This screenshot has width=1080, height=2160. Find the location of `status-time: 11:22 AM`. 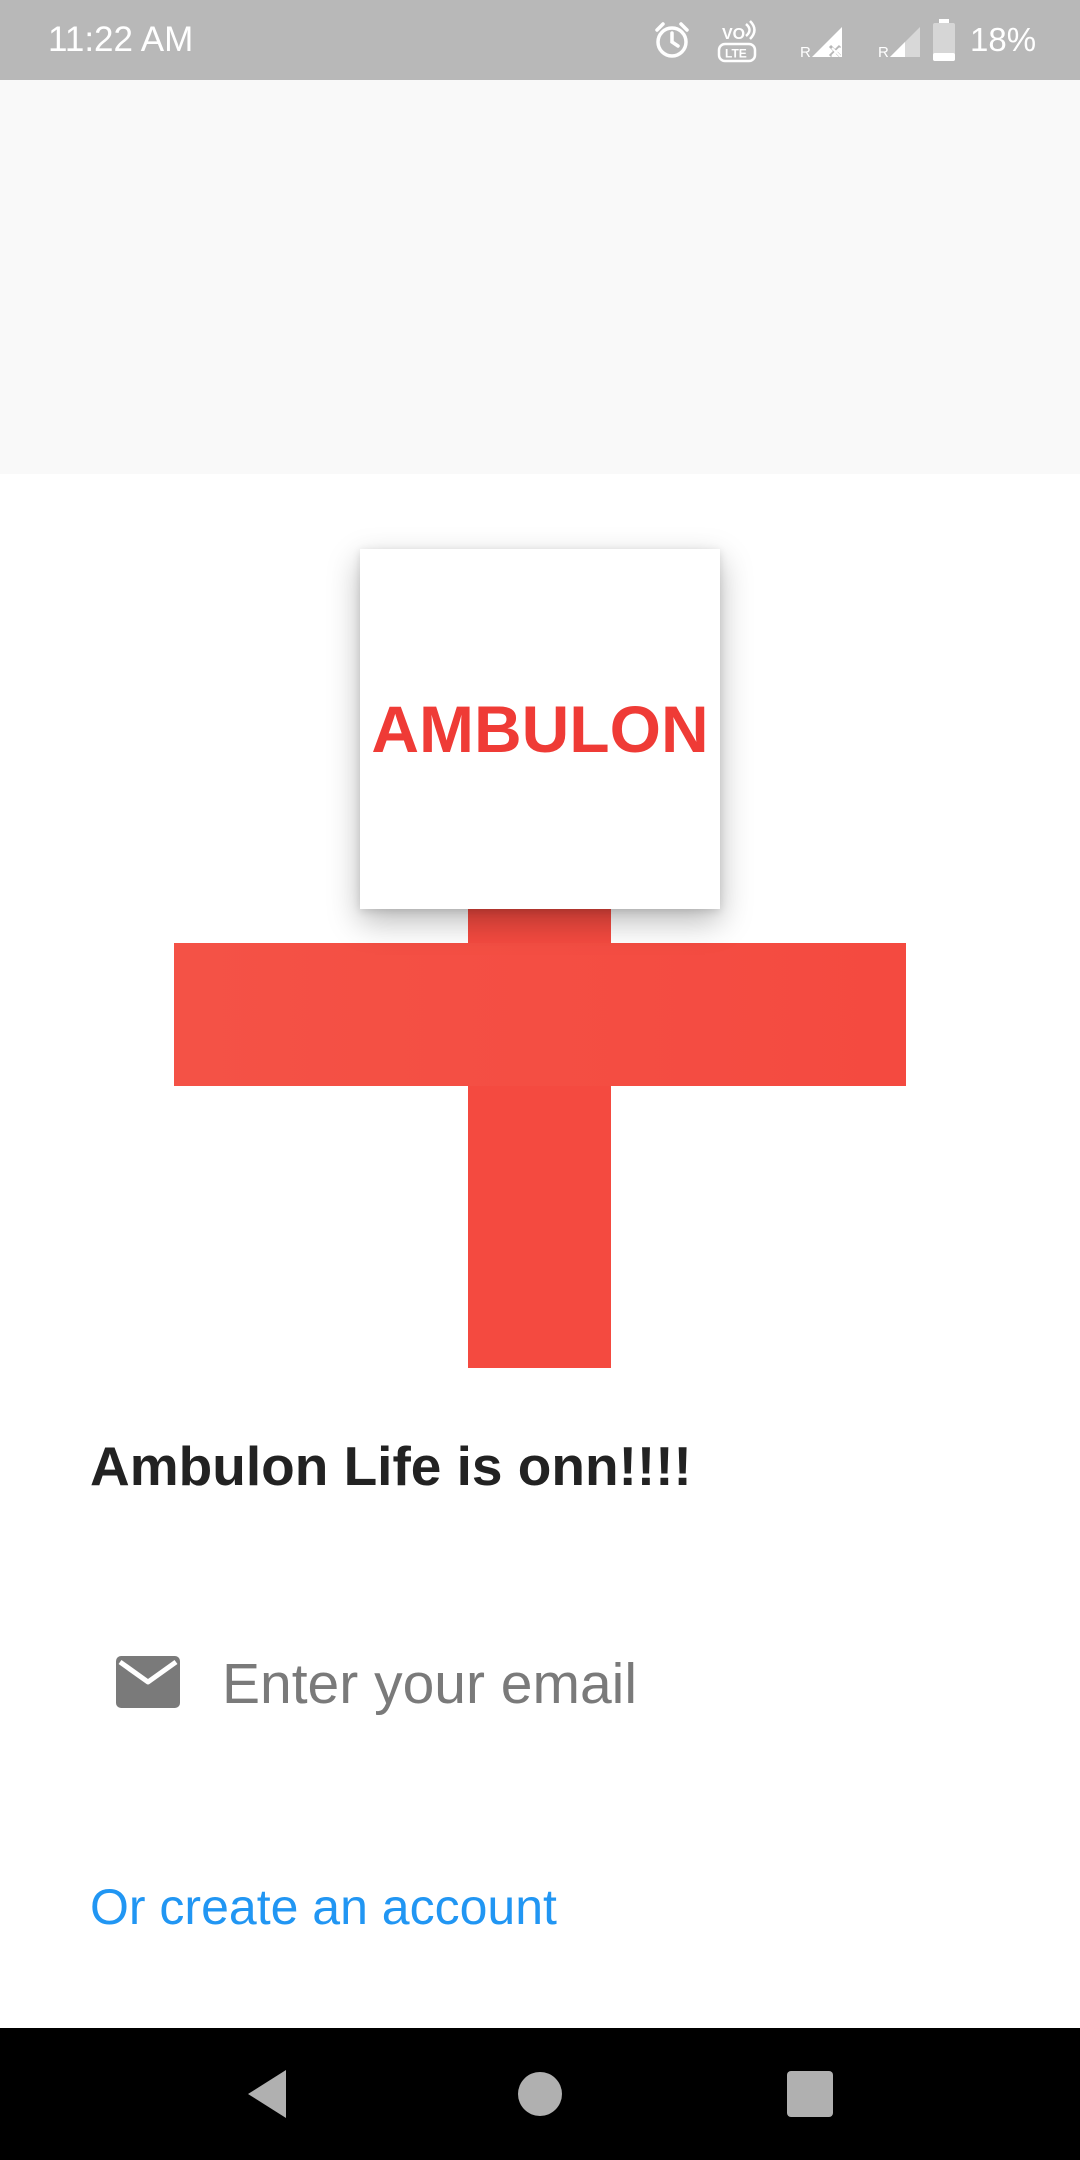

status-time: 11:22 AM is located at coordinates (121, 39).